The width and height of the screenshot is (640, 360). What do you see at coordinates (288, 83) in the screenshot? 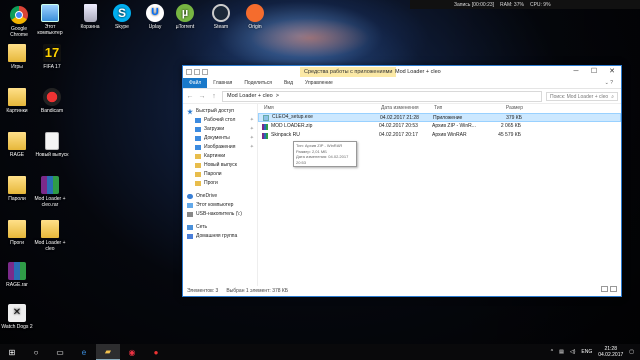
I see `tab-view: Вид` at bounding box center [288, 83].